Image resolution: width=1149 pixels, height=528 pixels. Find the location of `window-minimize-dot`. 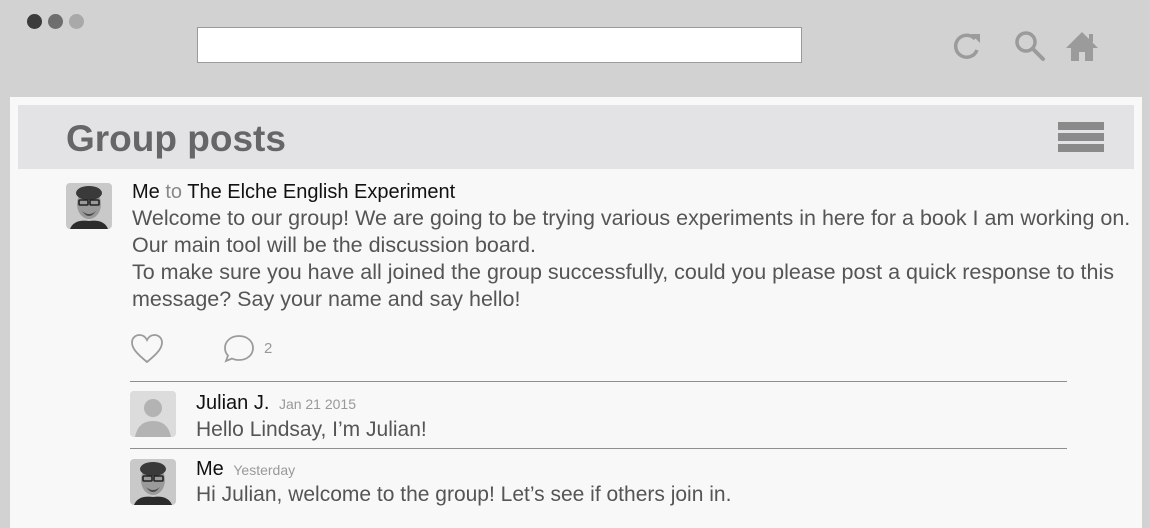

window-minimize-dot is located at coordinates (55, 21).